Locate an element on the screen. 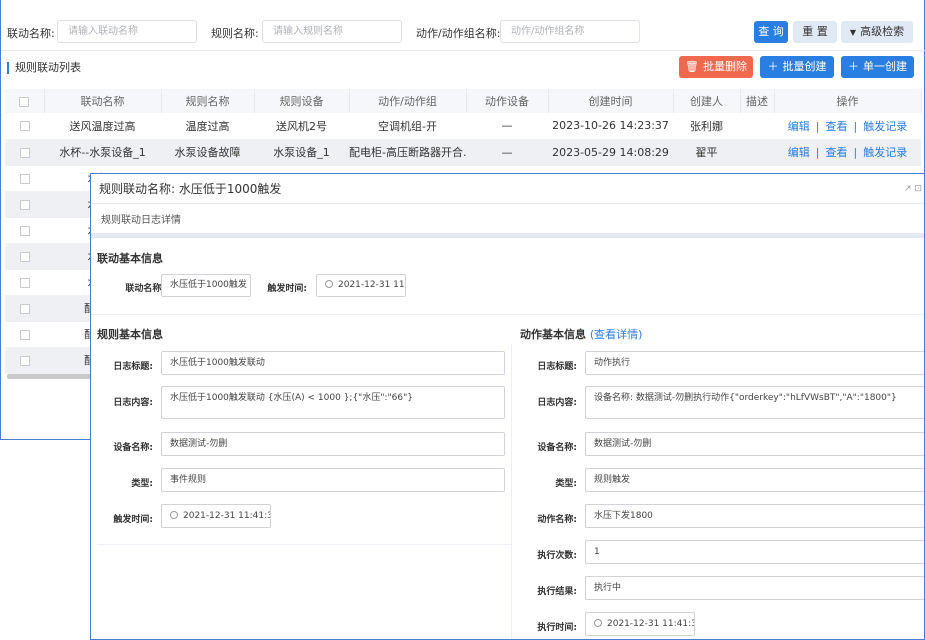  trigger-time-label: 触发时间: is located at coordinates (287, 289).